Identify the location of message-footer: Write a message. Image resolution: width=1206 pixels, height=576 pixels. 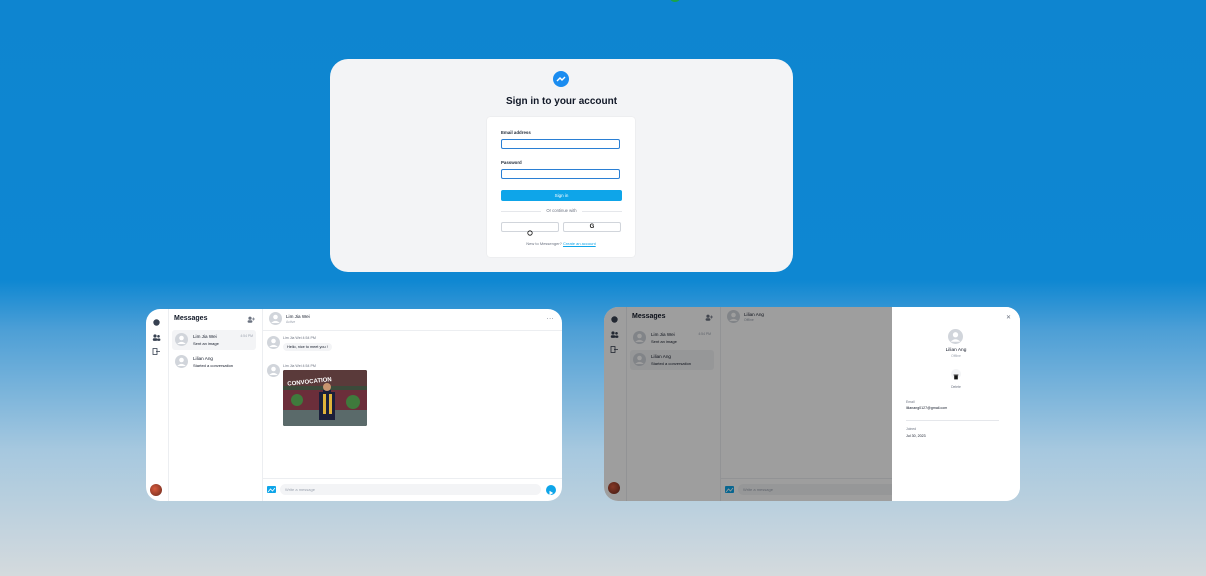
(412, 489).